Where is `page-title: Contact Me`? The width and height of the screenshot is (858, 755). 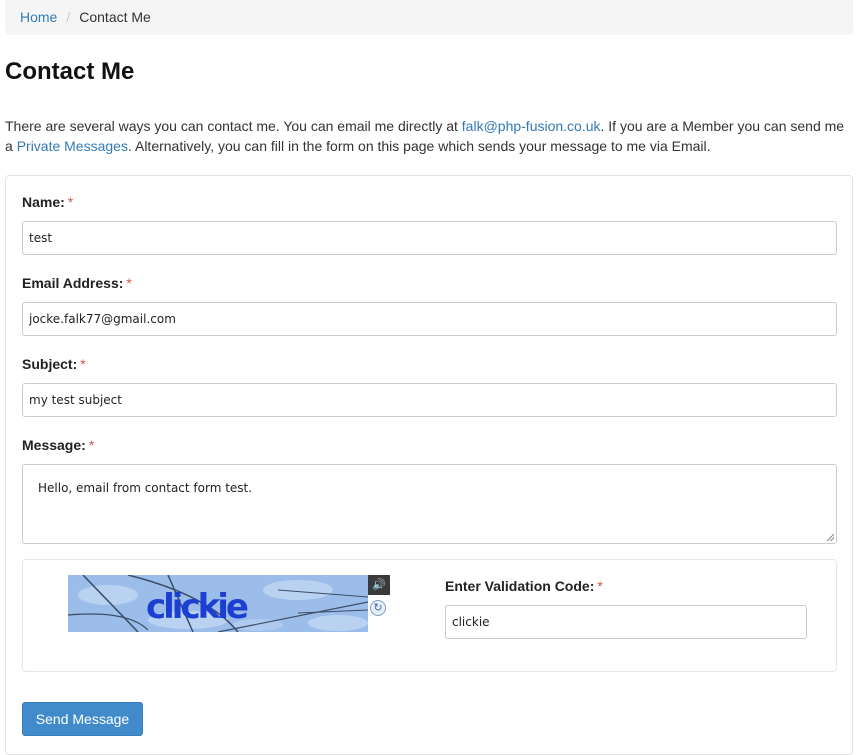
page-title: Contact Me is located at coordinates (70, 71).